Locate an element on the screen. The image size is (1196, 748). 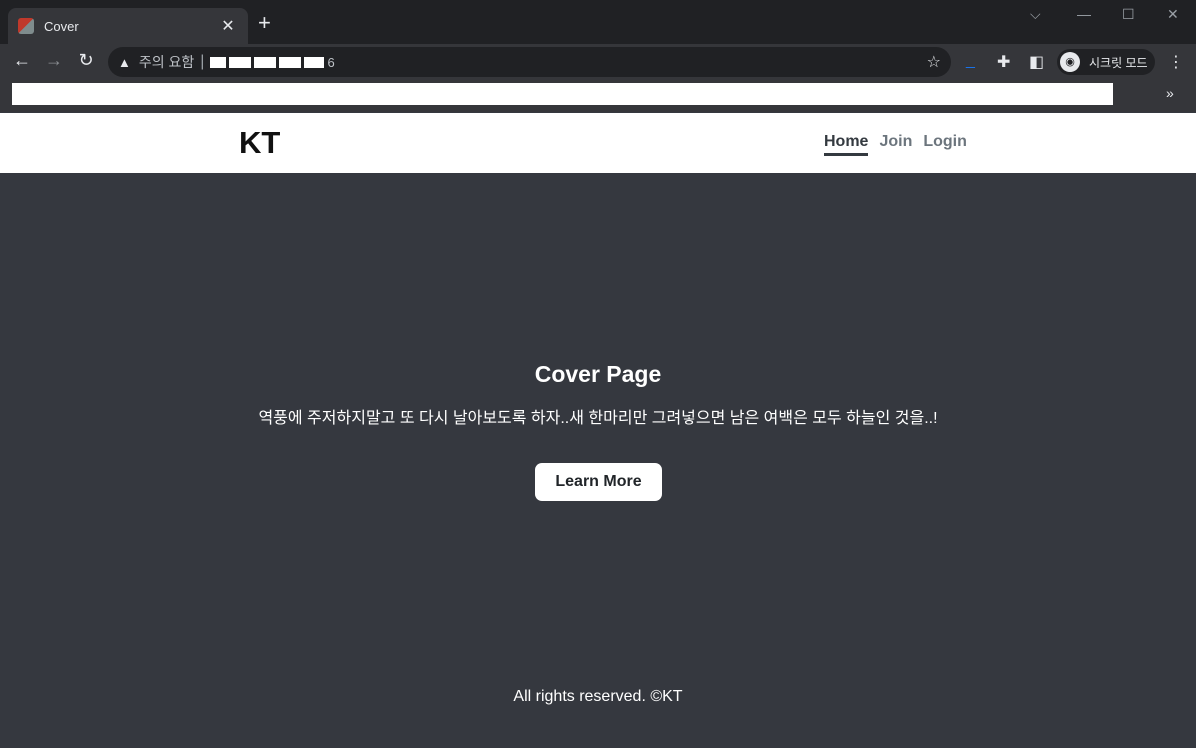
bookmark-bar: » is located at coordinates (598, 96).